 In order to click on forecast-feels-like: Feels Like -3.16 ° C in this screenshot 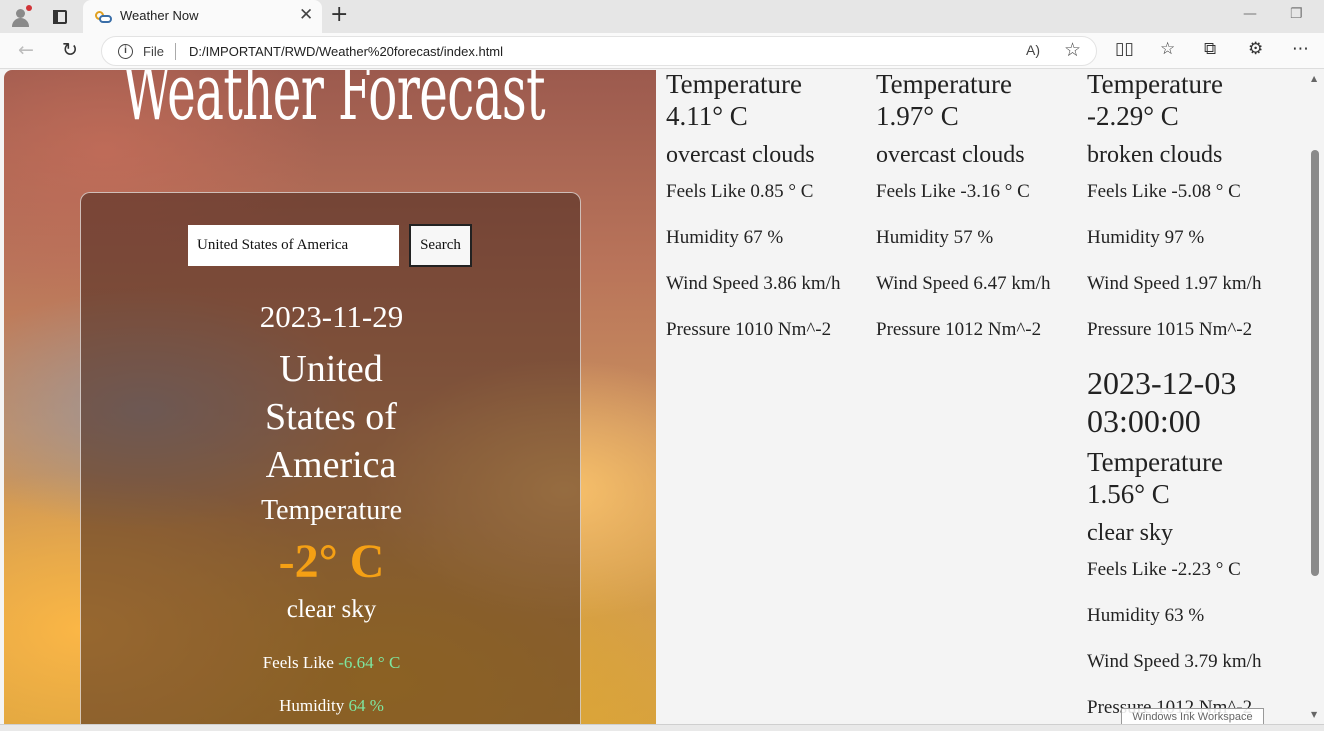, I will do `click(953, 191)`.